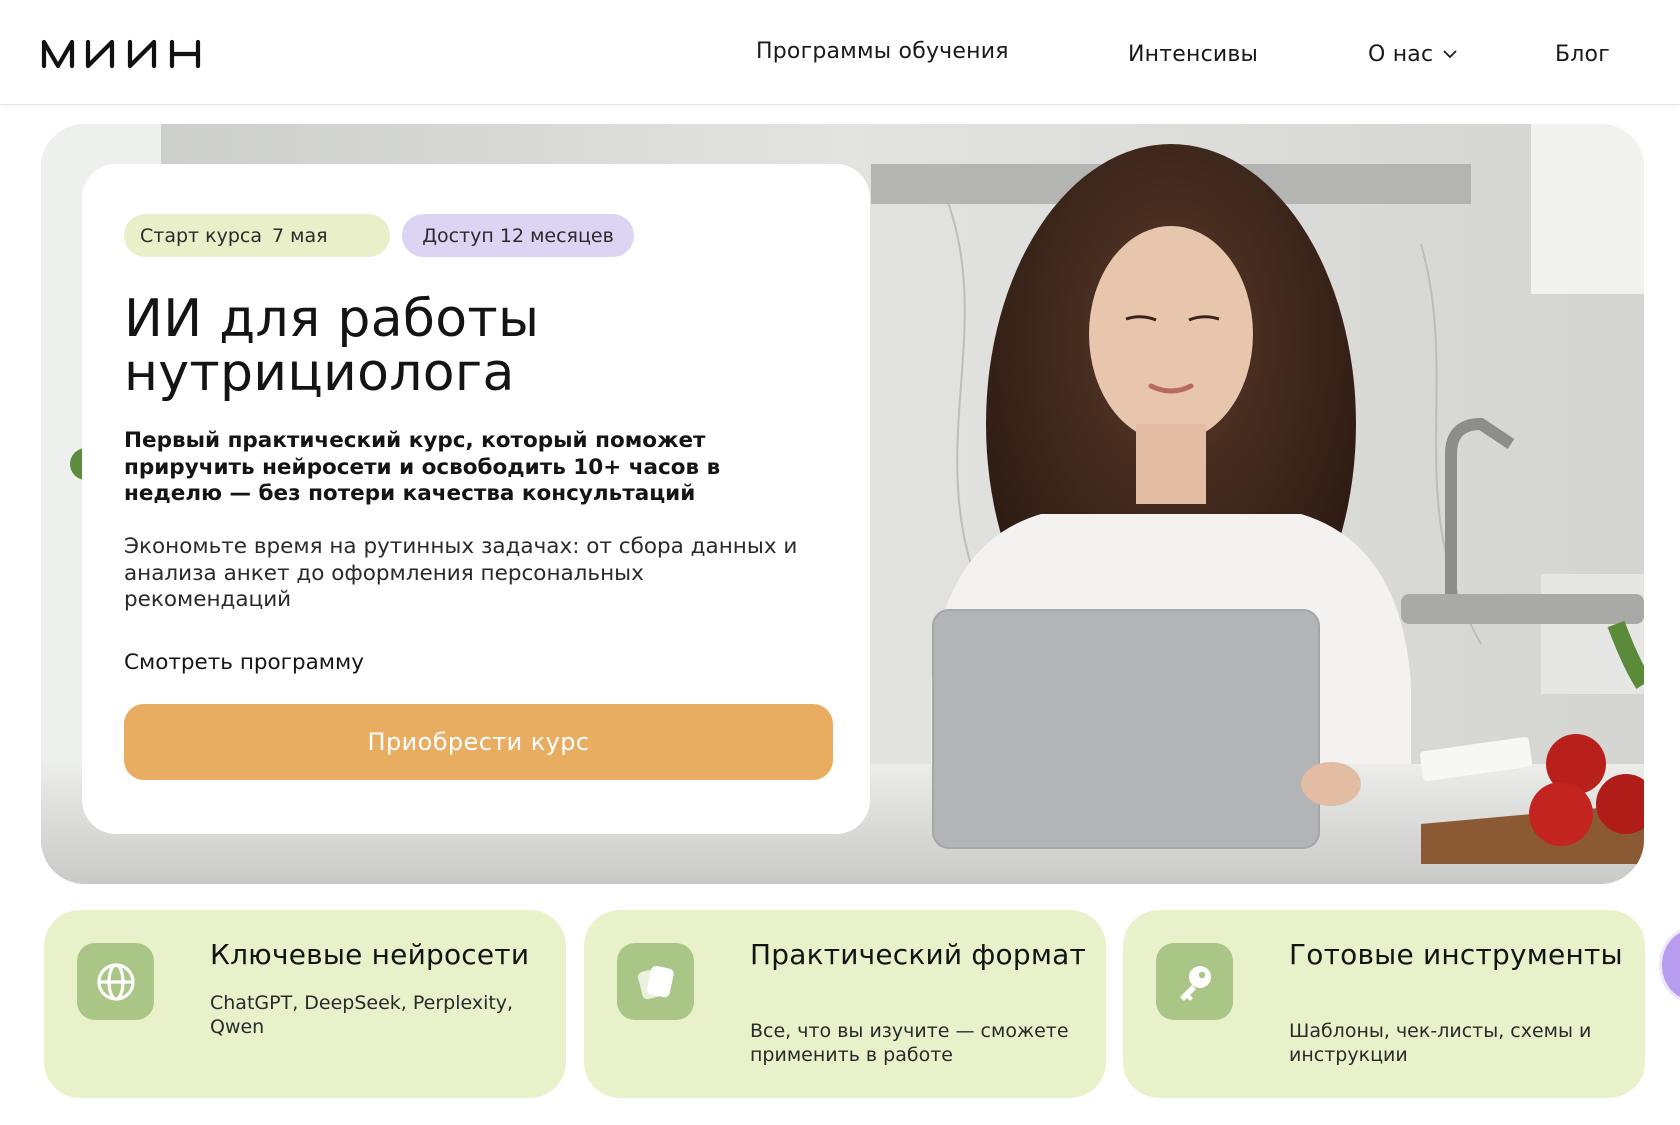 The width and height of the screenshot is (1680, 1125). What do you see at coordinates (129, 52) in the screenshot?
I see `logo` at bounding box center [129, 52].